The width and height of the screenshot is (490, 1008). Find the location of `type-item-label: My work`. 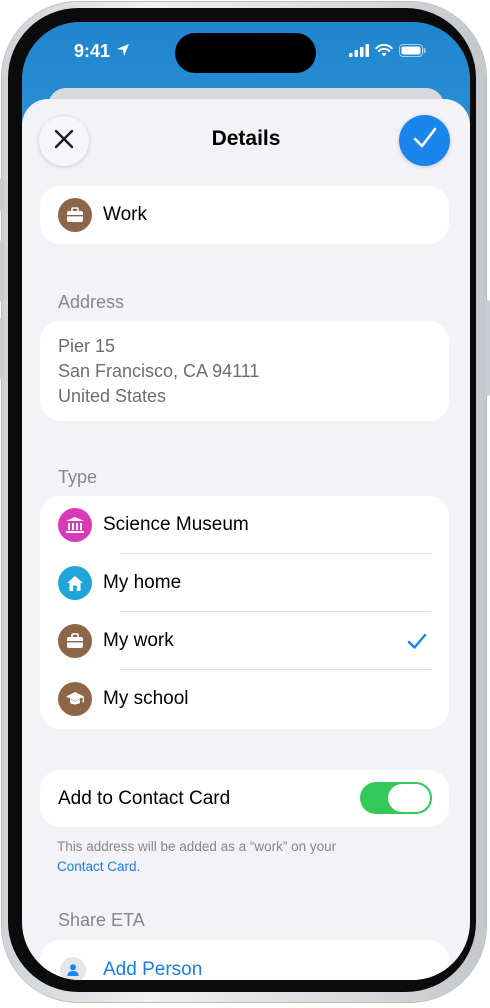

type-item-label: My work is located at coordinates (138, 640).